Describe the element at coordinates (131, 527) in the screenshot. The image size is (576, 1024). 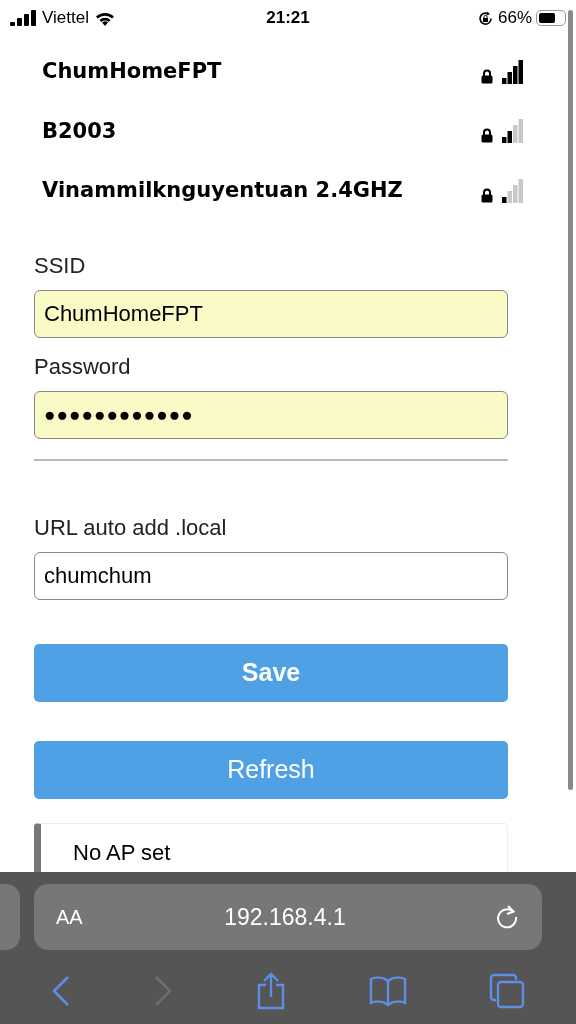
I see `field-label: URL auto add .local` at that location.